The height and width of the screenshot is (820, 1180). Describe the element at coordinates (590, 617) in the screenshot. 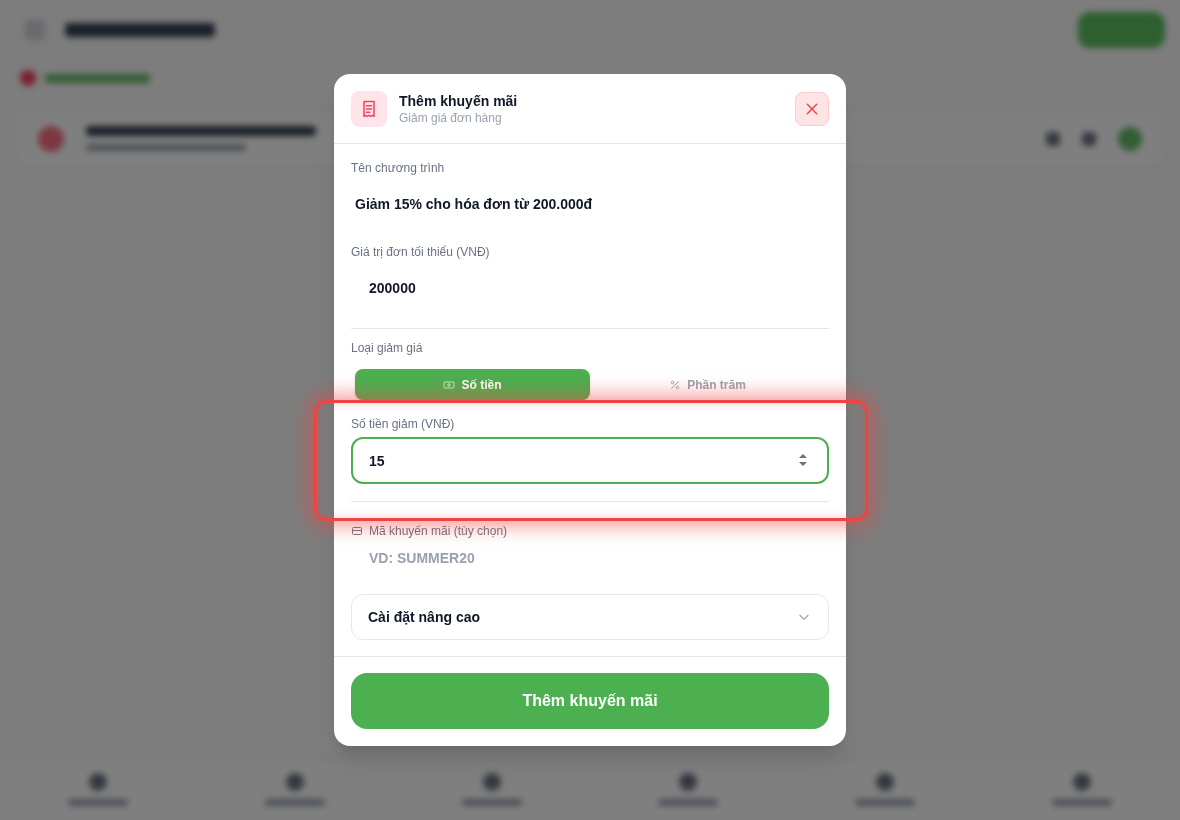

I see `advanced-settings-toggle: Cài đặt nâng cao` at that location.